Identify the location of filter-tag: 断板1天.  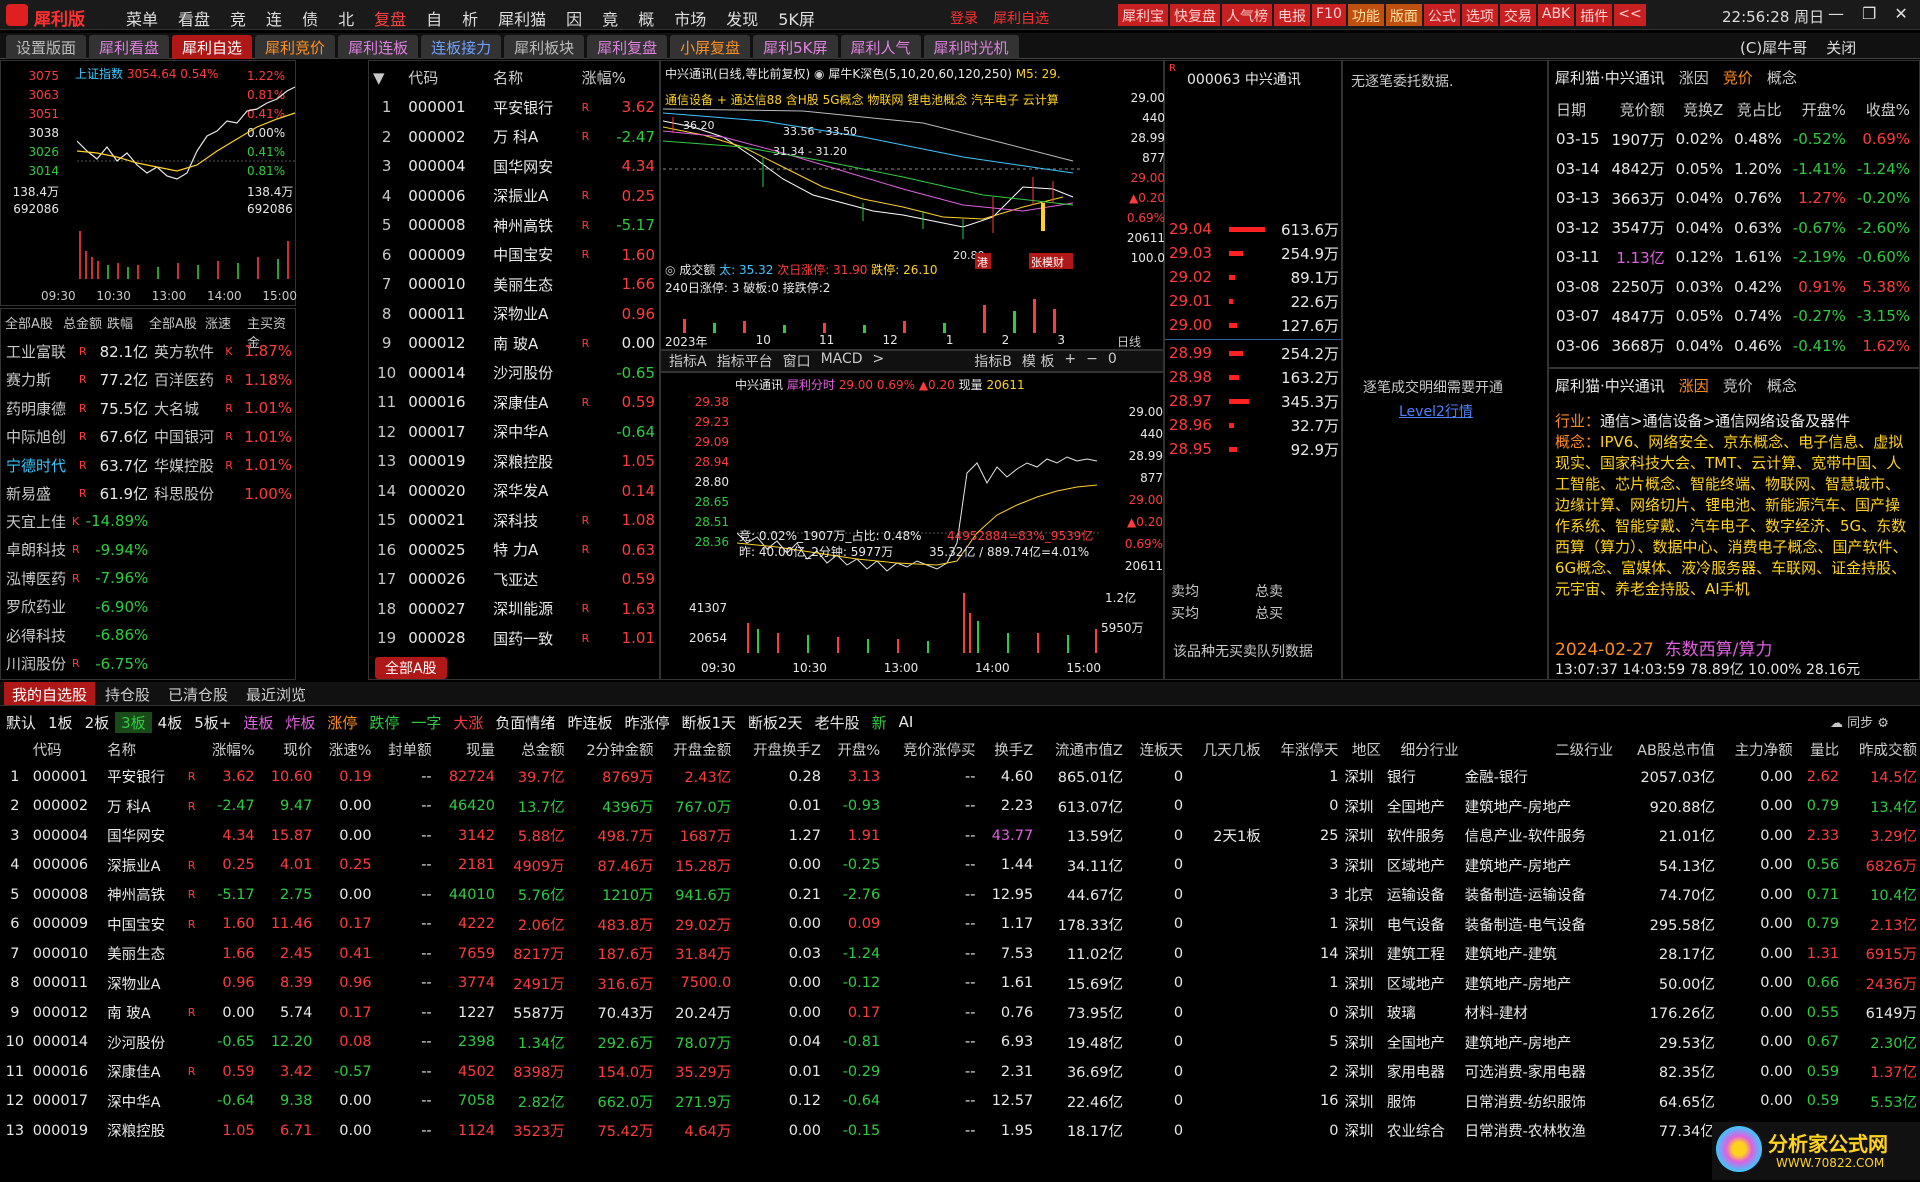
(708, 722).